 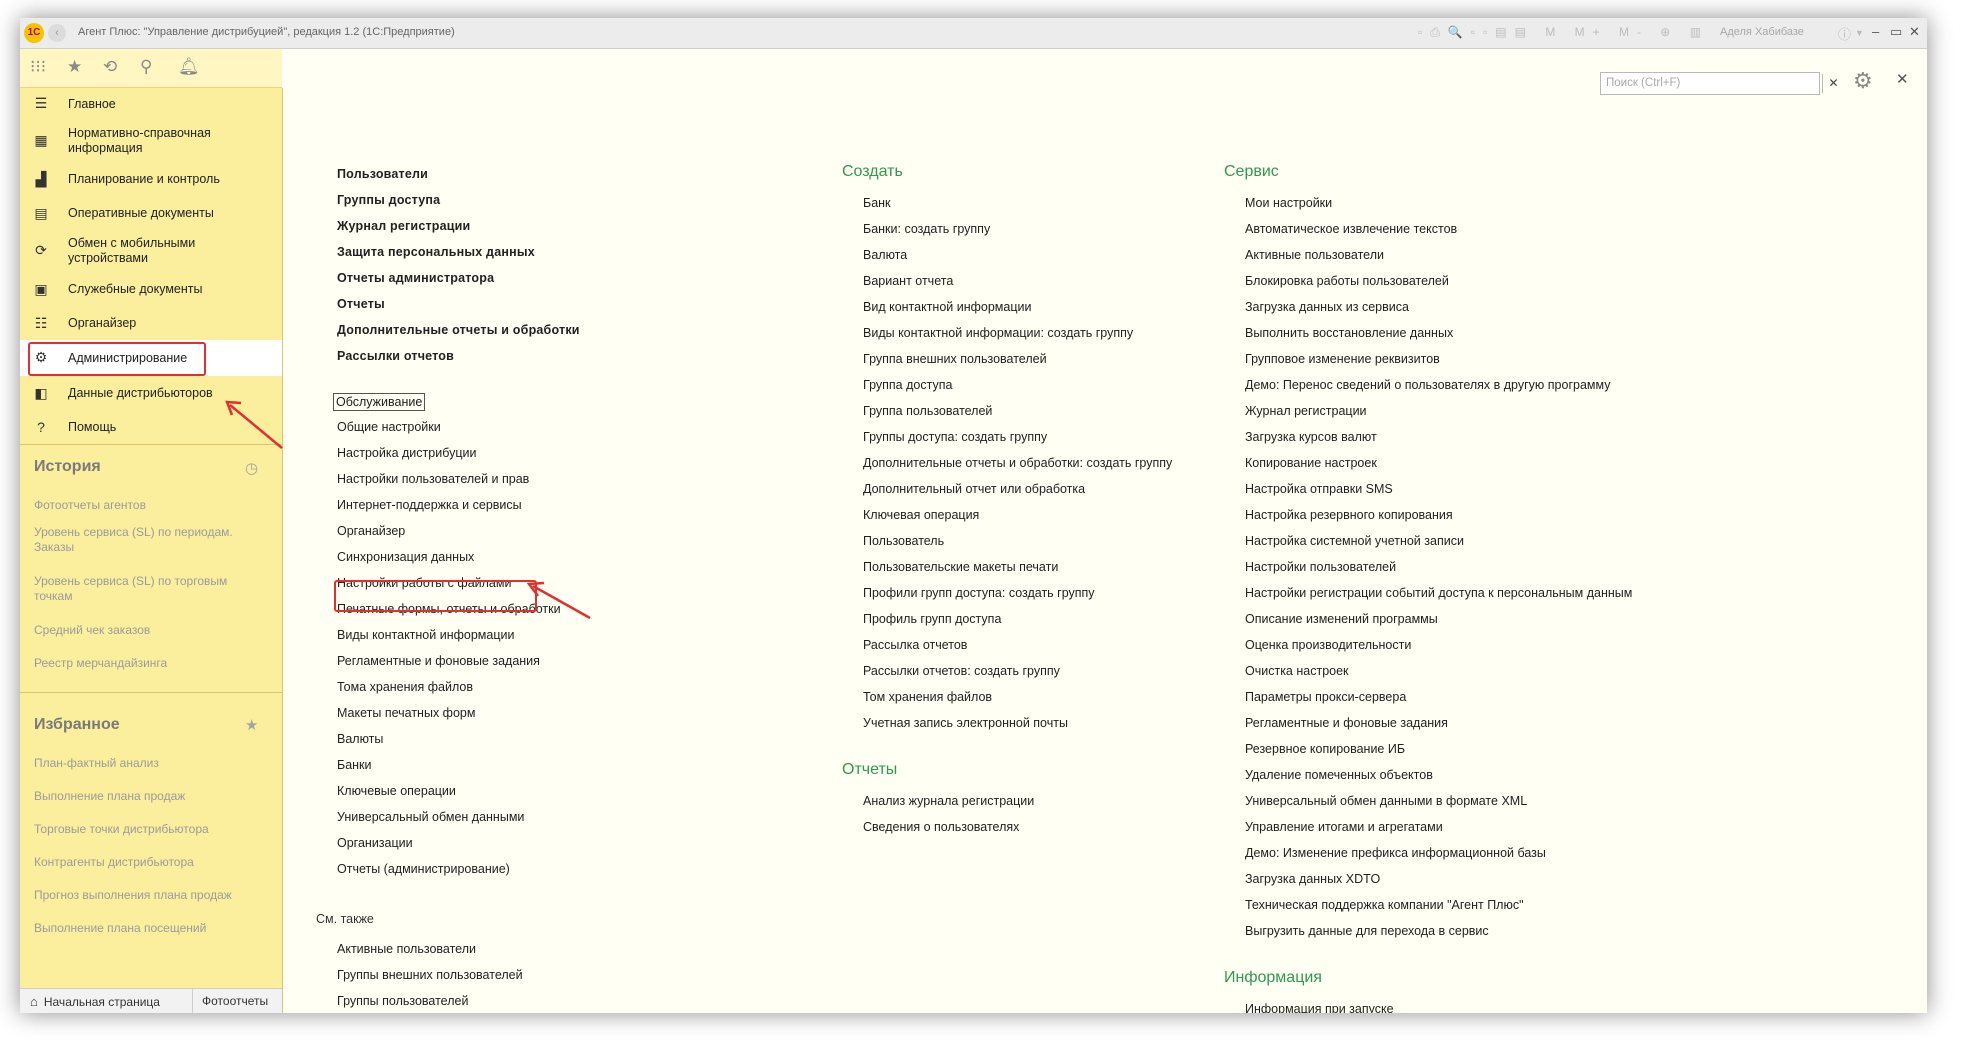 I want to click on admin-link: Пользователи, so click(x=382, y=174).